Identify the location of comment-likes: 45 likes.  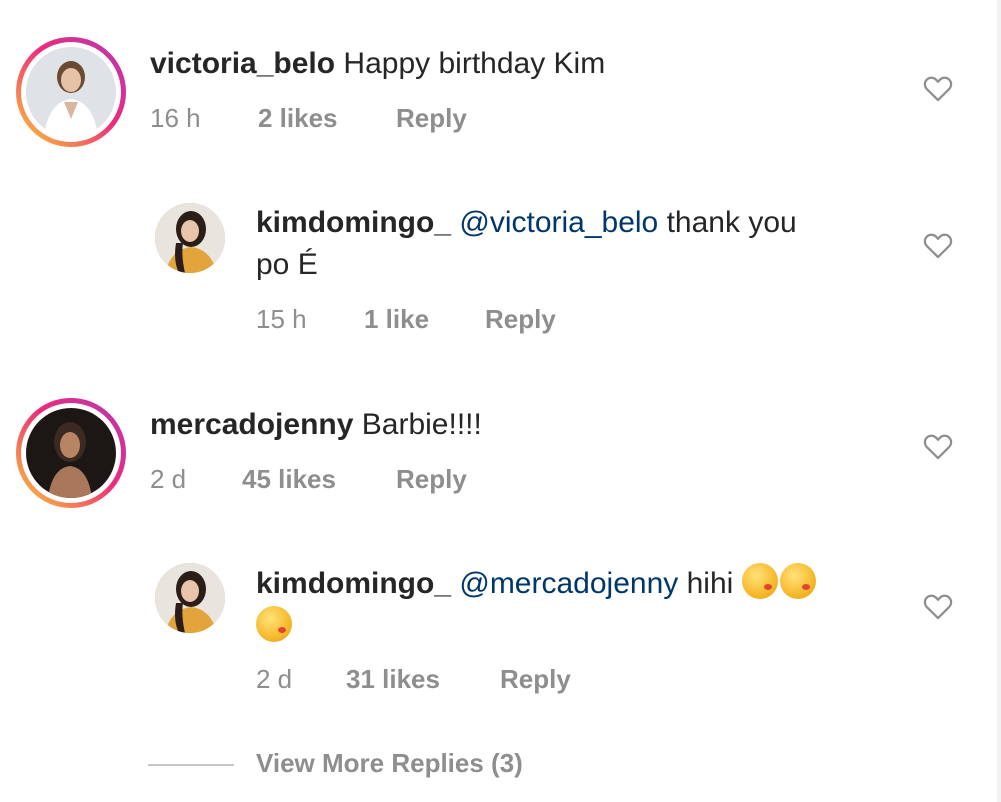
(289, 479).